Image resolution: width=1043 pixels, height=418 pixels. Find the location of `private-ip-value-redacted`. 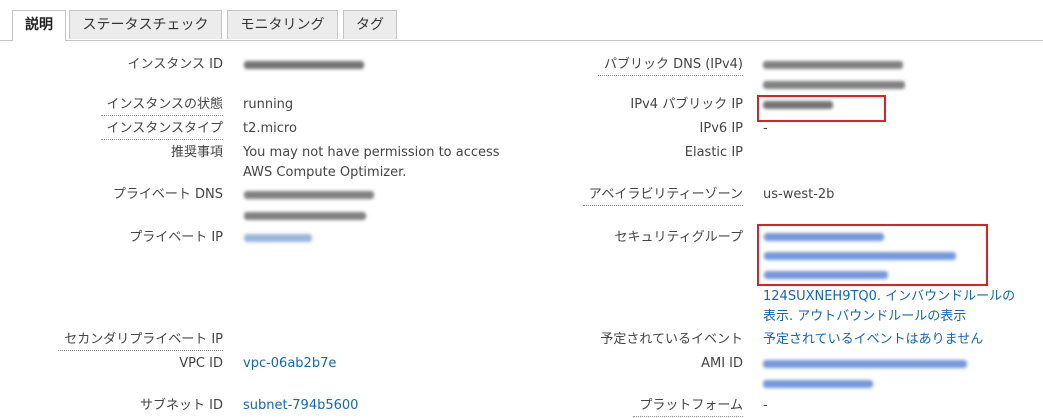

private-ip-value-redacted is located at coordinates (278, 238).